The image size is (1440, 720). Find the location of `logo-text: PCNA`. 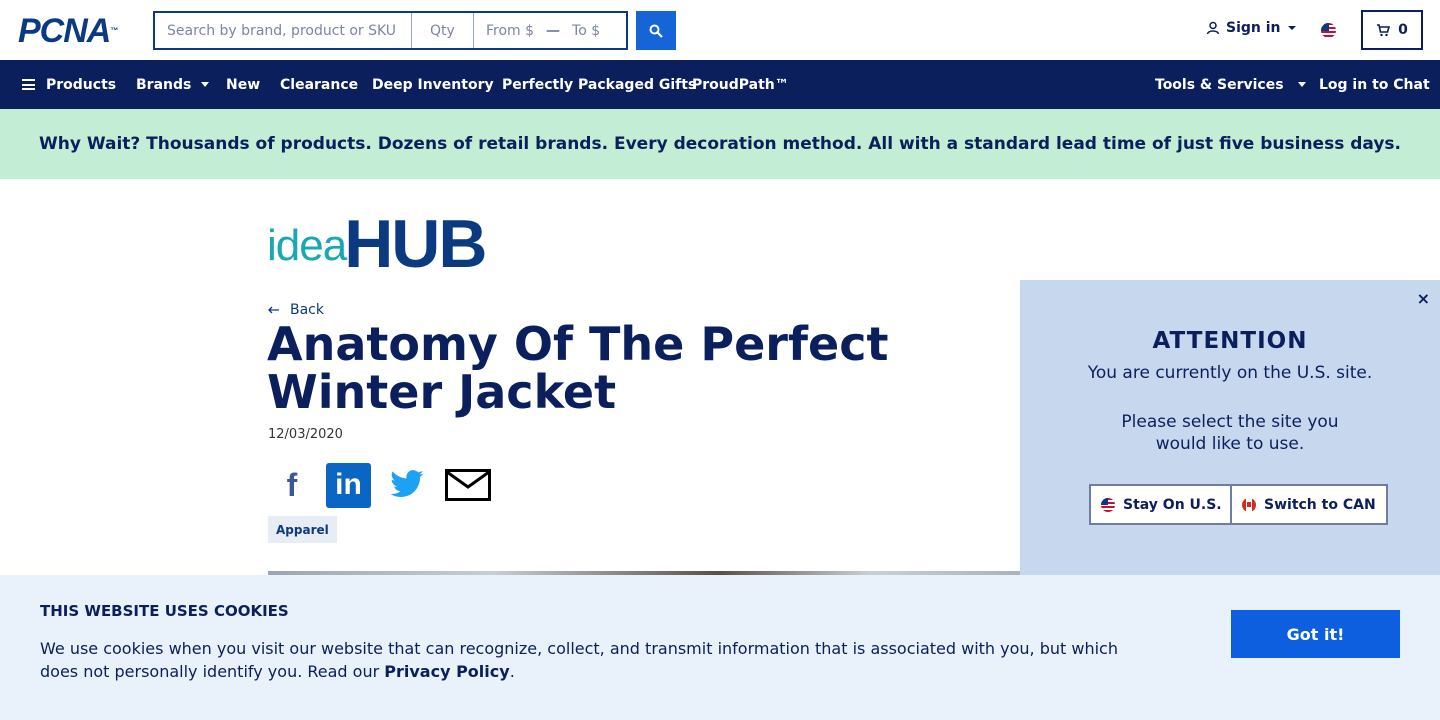

logo-text: PCNA is located at coordinates (64, 31).